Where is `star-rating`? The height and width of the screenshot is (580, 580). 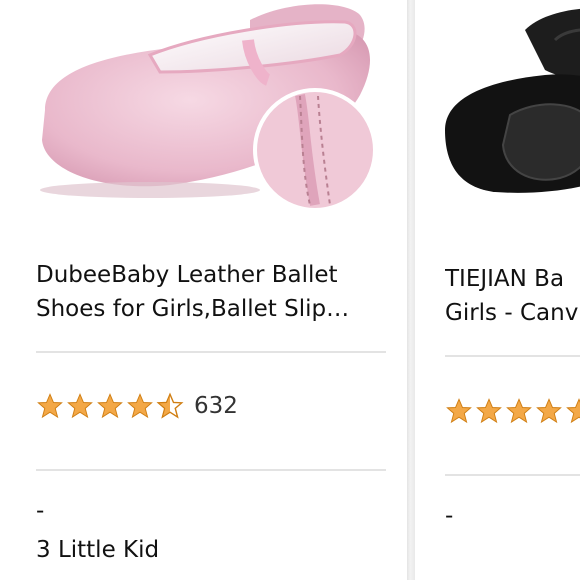 star-rating is located at coordinates (512, 411).